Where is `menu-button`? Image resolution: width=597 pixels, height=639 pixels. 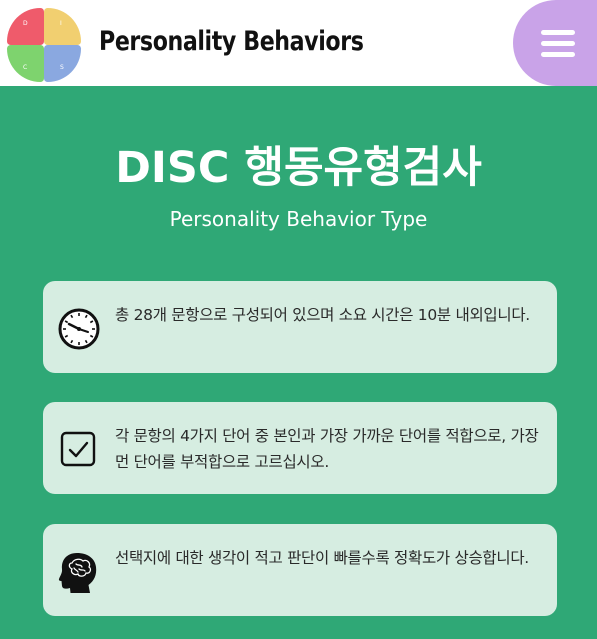
menu-button is located at coordinates (555, 43).